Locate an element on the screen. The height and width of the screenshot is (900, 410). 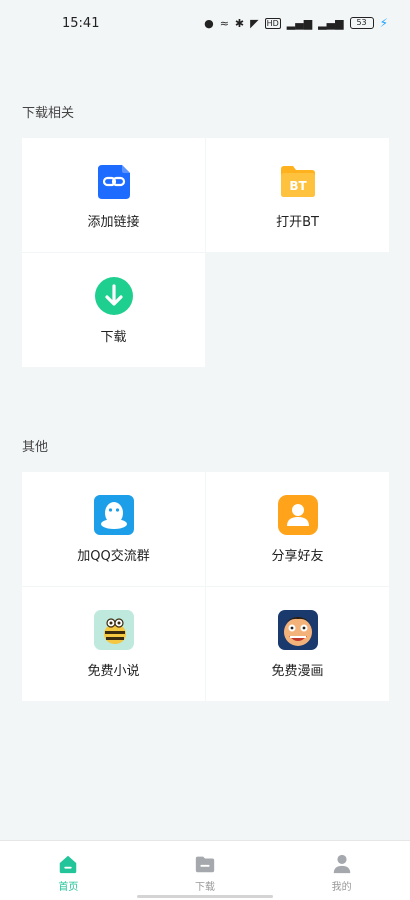
bt-folder-icon: BT is located at coordinates (298, 181).